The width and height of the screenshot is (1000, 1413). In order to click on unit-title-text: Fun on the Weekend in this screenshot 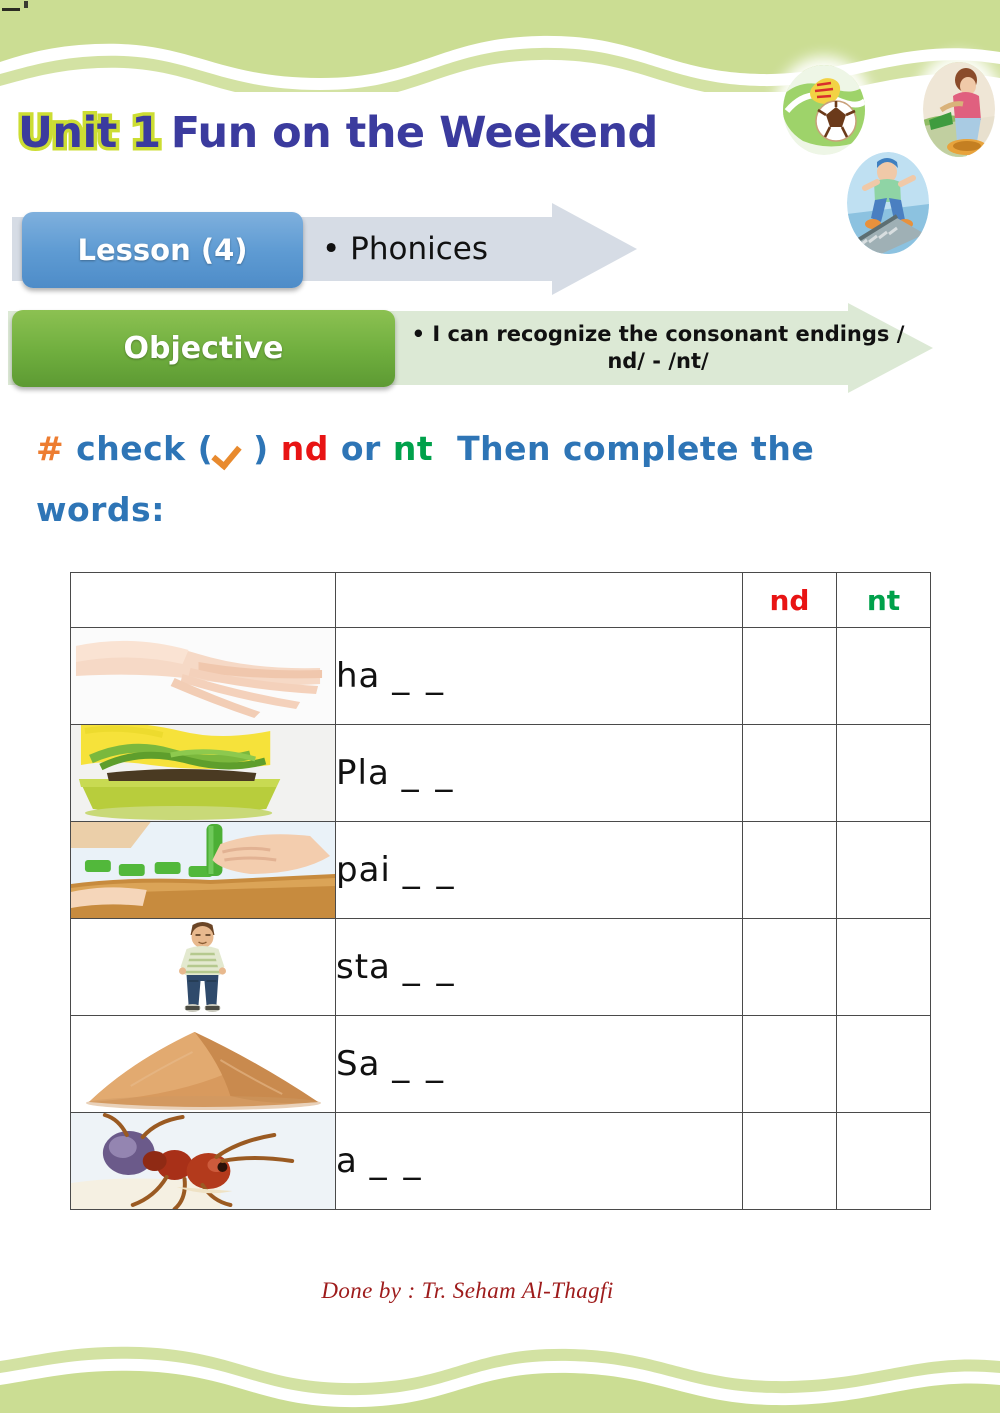, I will do `click(414, 133)`.